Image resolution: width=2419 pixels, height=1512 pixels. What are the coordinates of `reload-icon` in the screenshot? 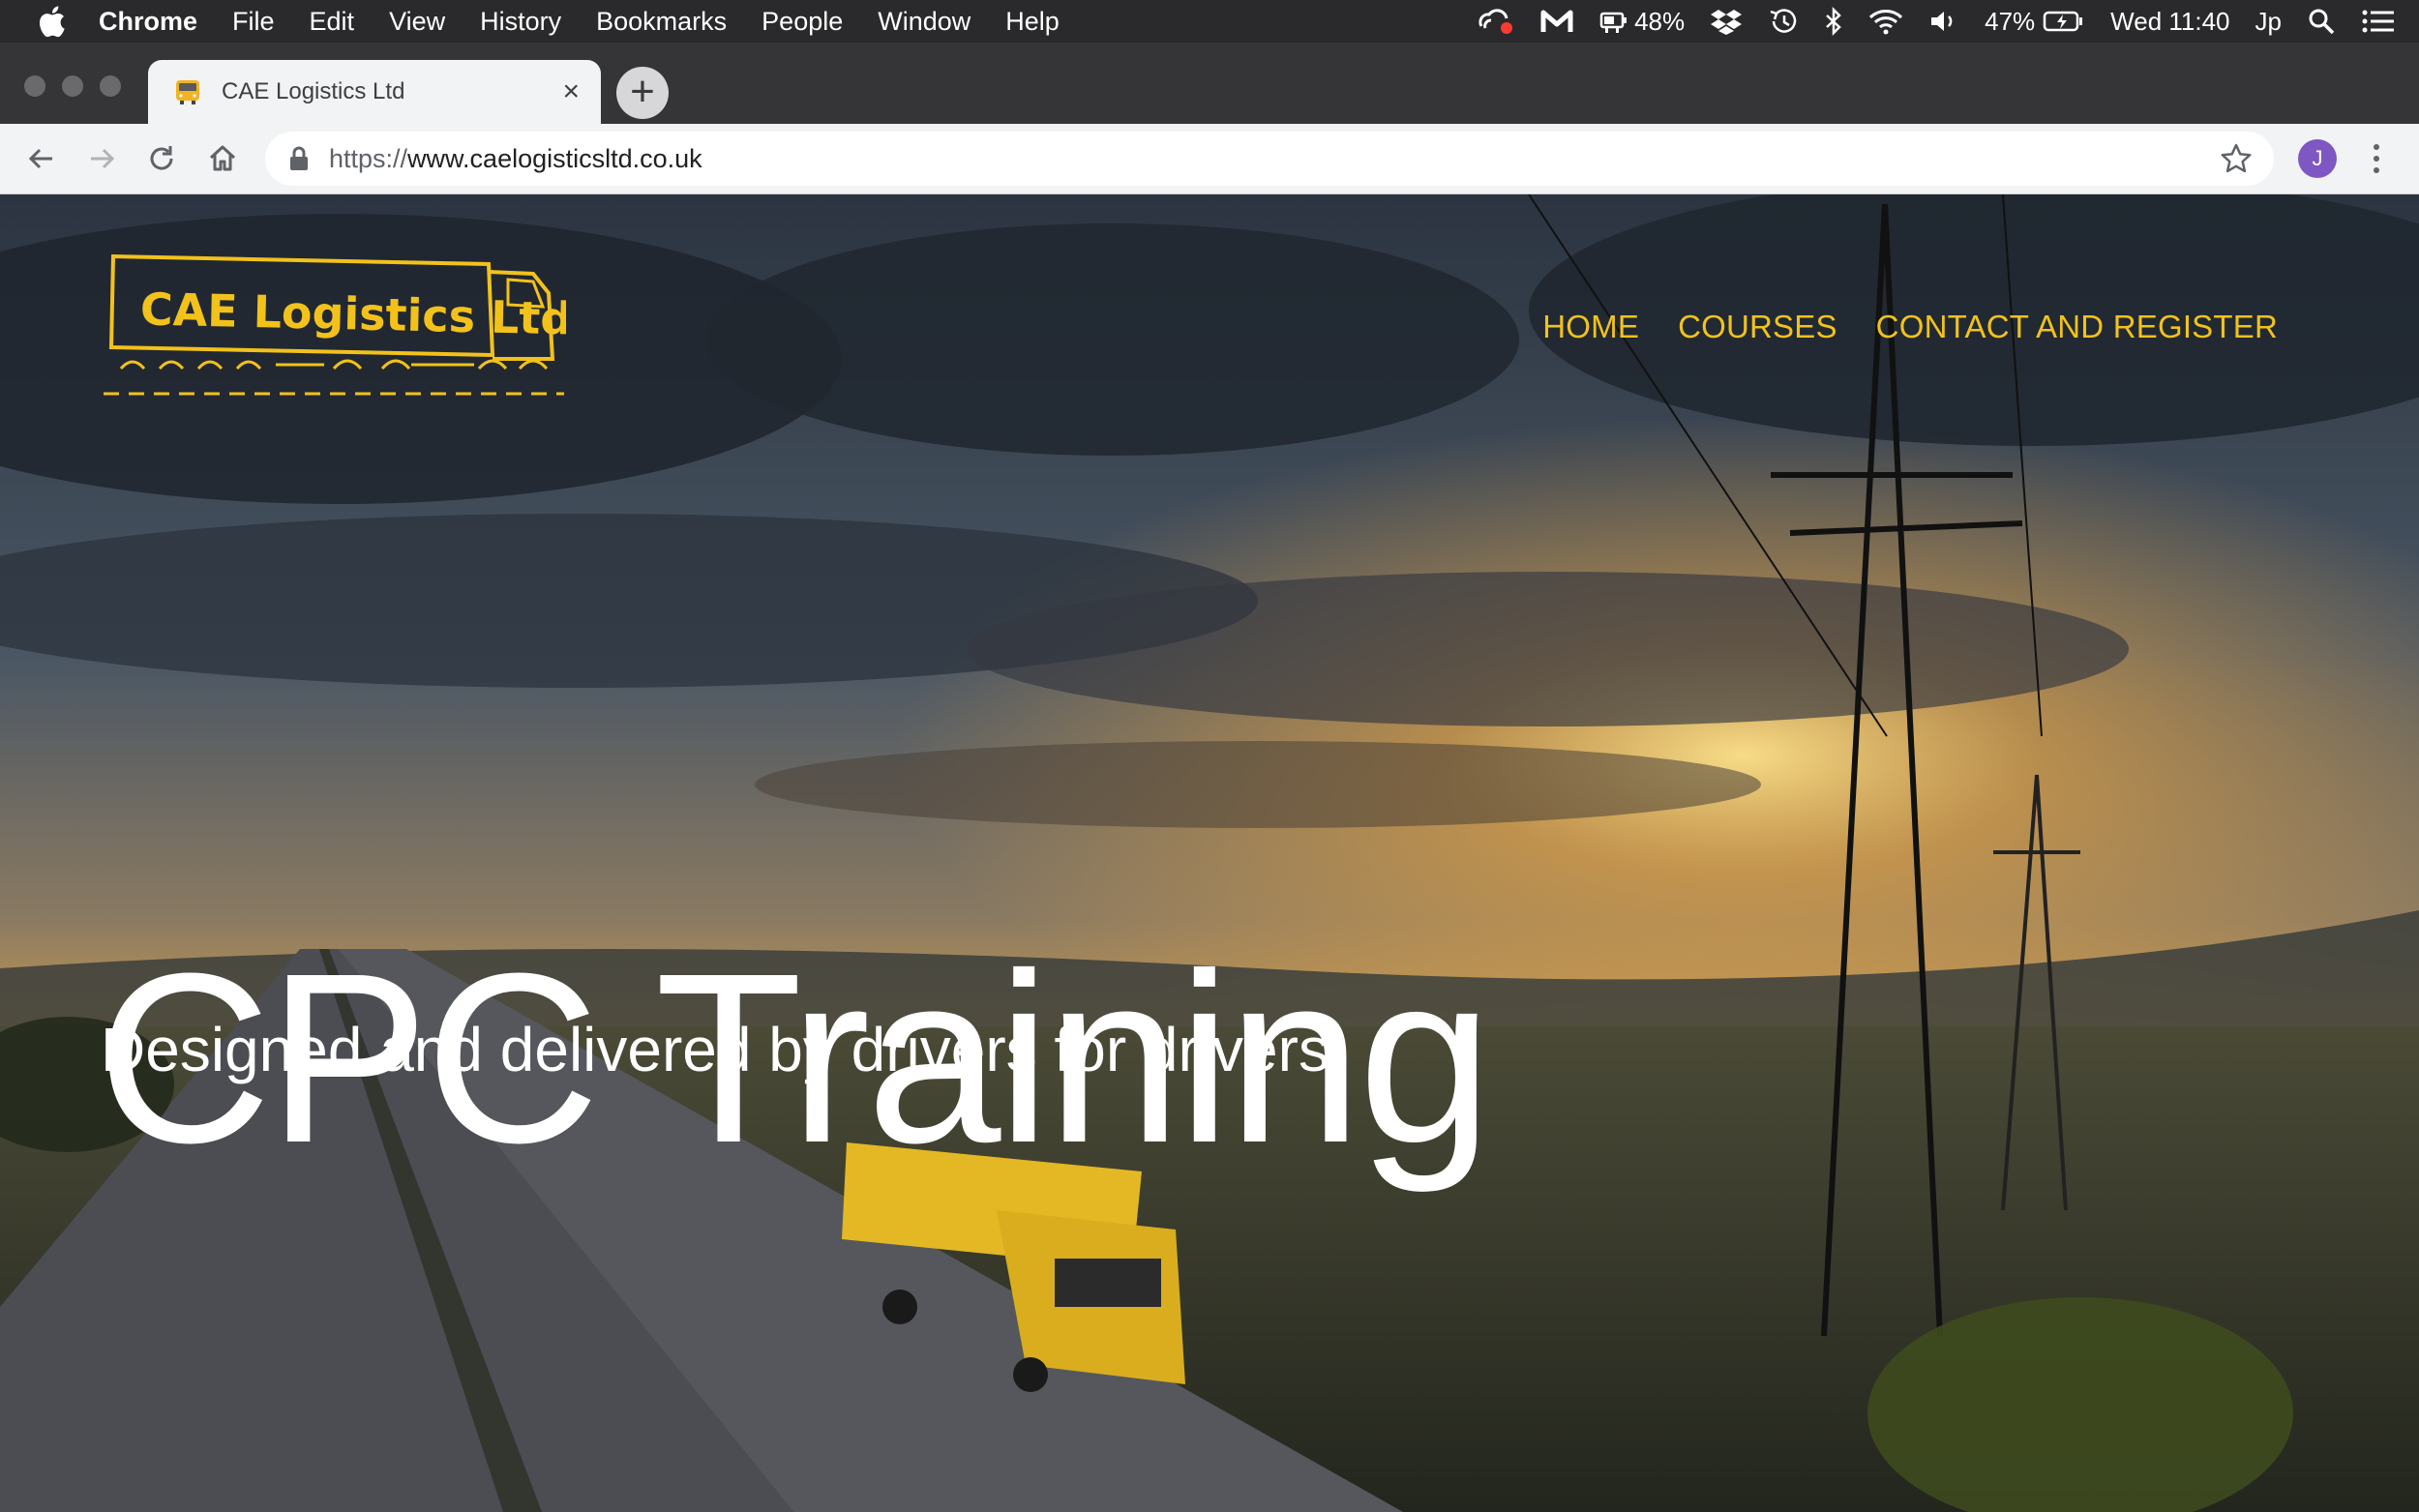 It's located at (162, 159).